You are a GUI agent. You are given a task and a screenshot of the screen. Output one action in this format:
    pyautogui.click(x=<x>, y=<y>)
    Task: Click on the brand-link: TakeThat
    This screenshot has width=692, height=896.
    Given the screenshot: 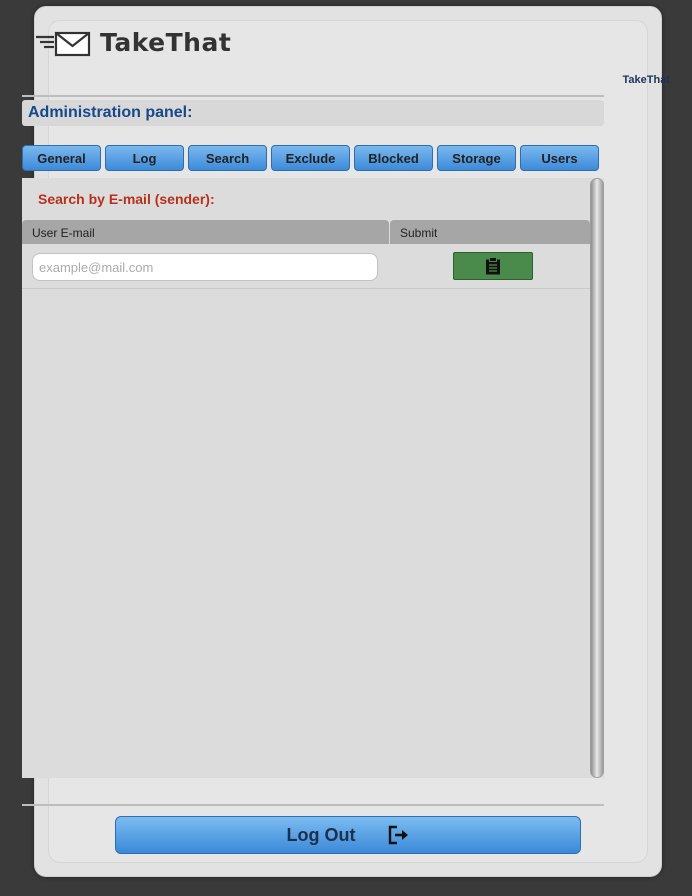 What is the action you would take?
    pyautogui.click(x=646, y=80)
    